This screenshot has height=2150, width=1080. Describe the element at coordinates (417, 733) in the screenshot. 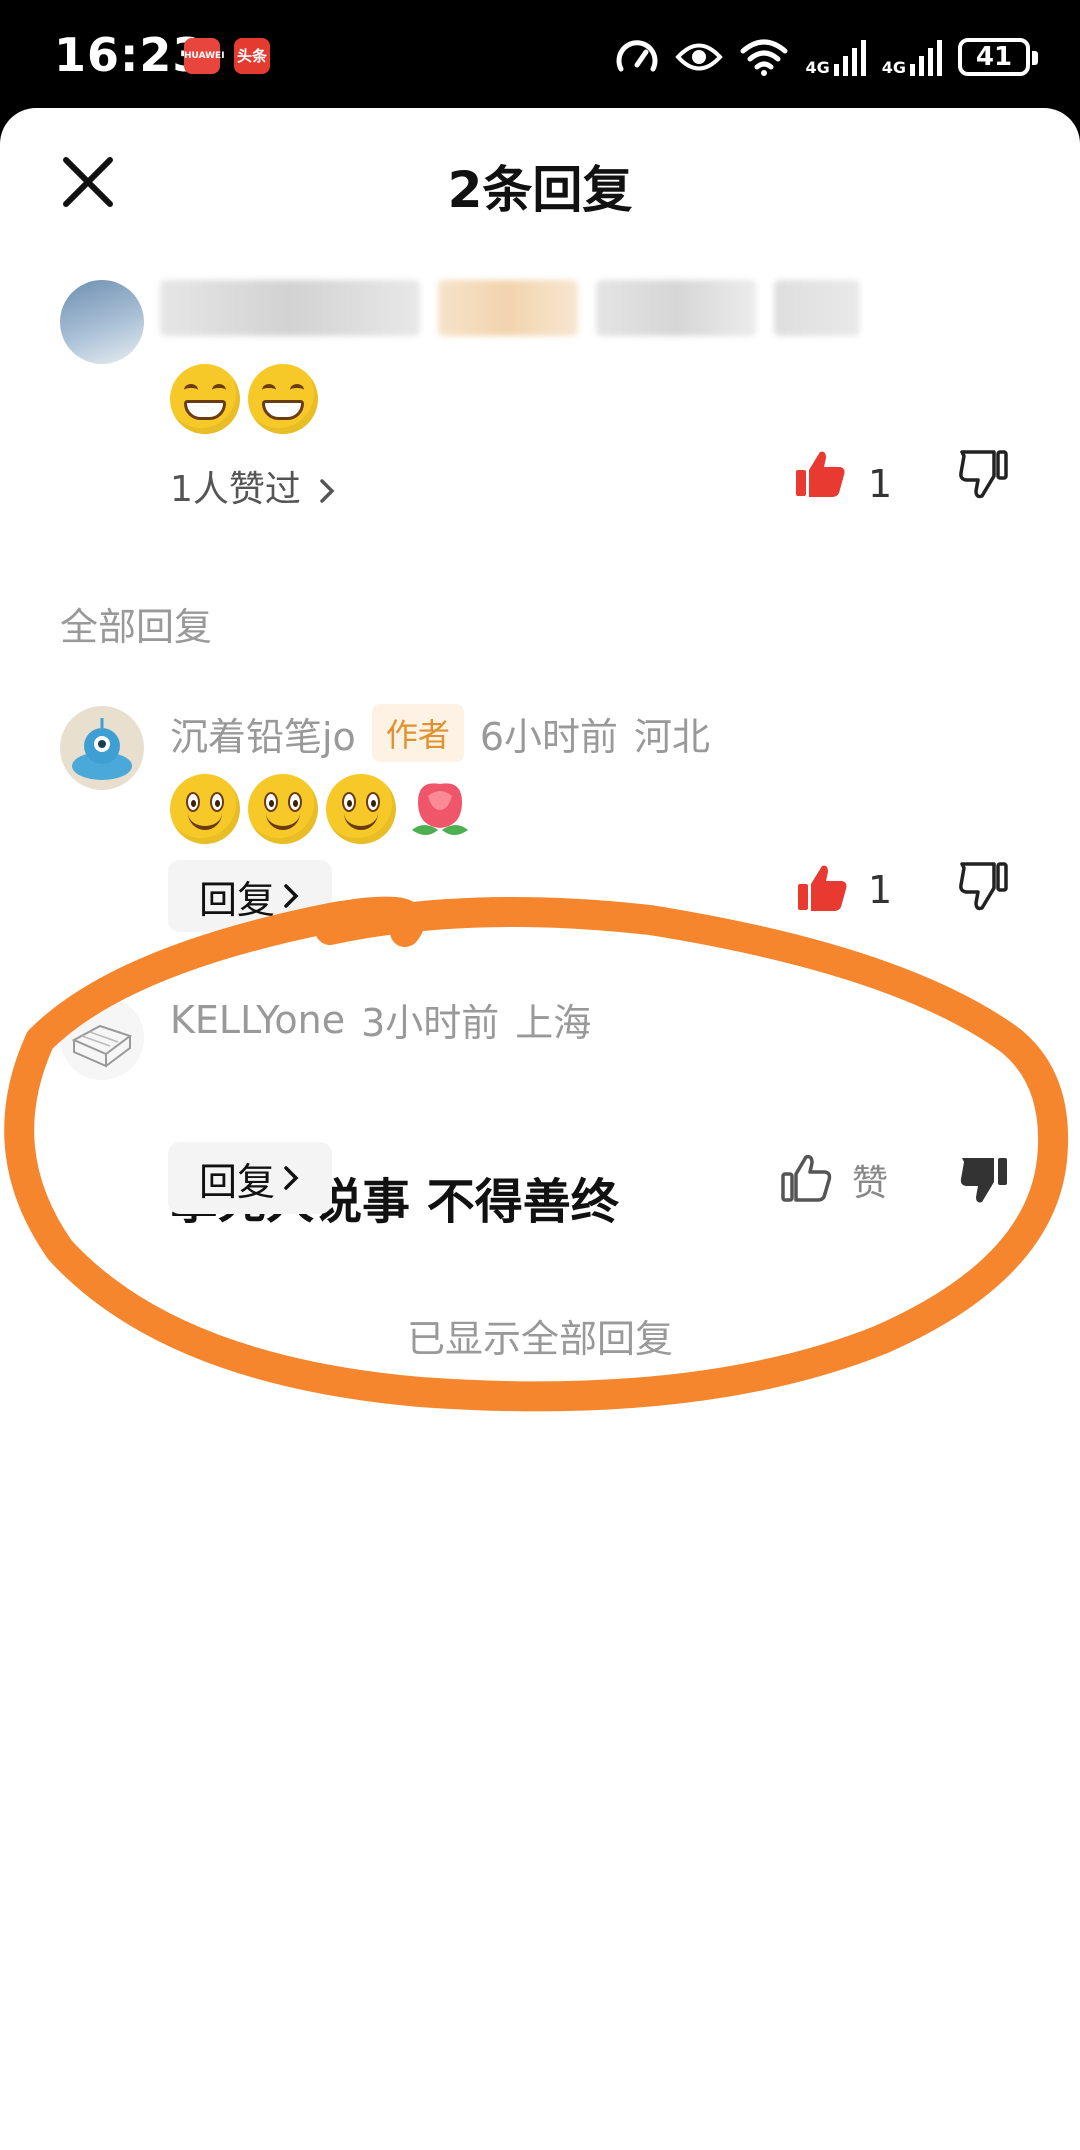

I see `author-tag: 作者` at that location.